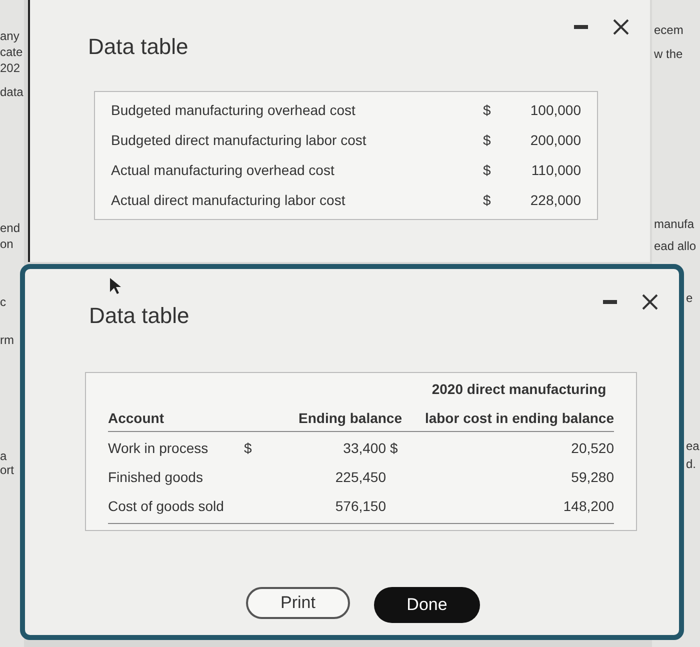 The image size is (700, 647). Describe the element at coordinates (12, 92) in the screenshot. I see `background-text: data` at that location.